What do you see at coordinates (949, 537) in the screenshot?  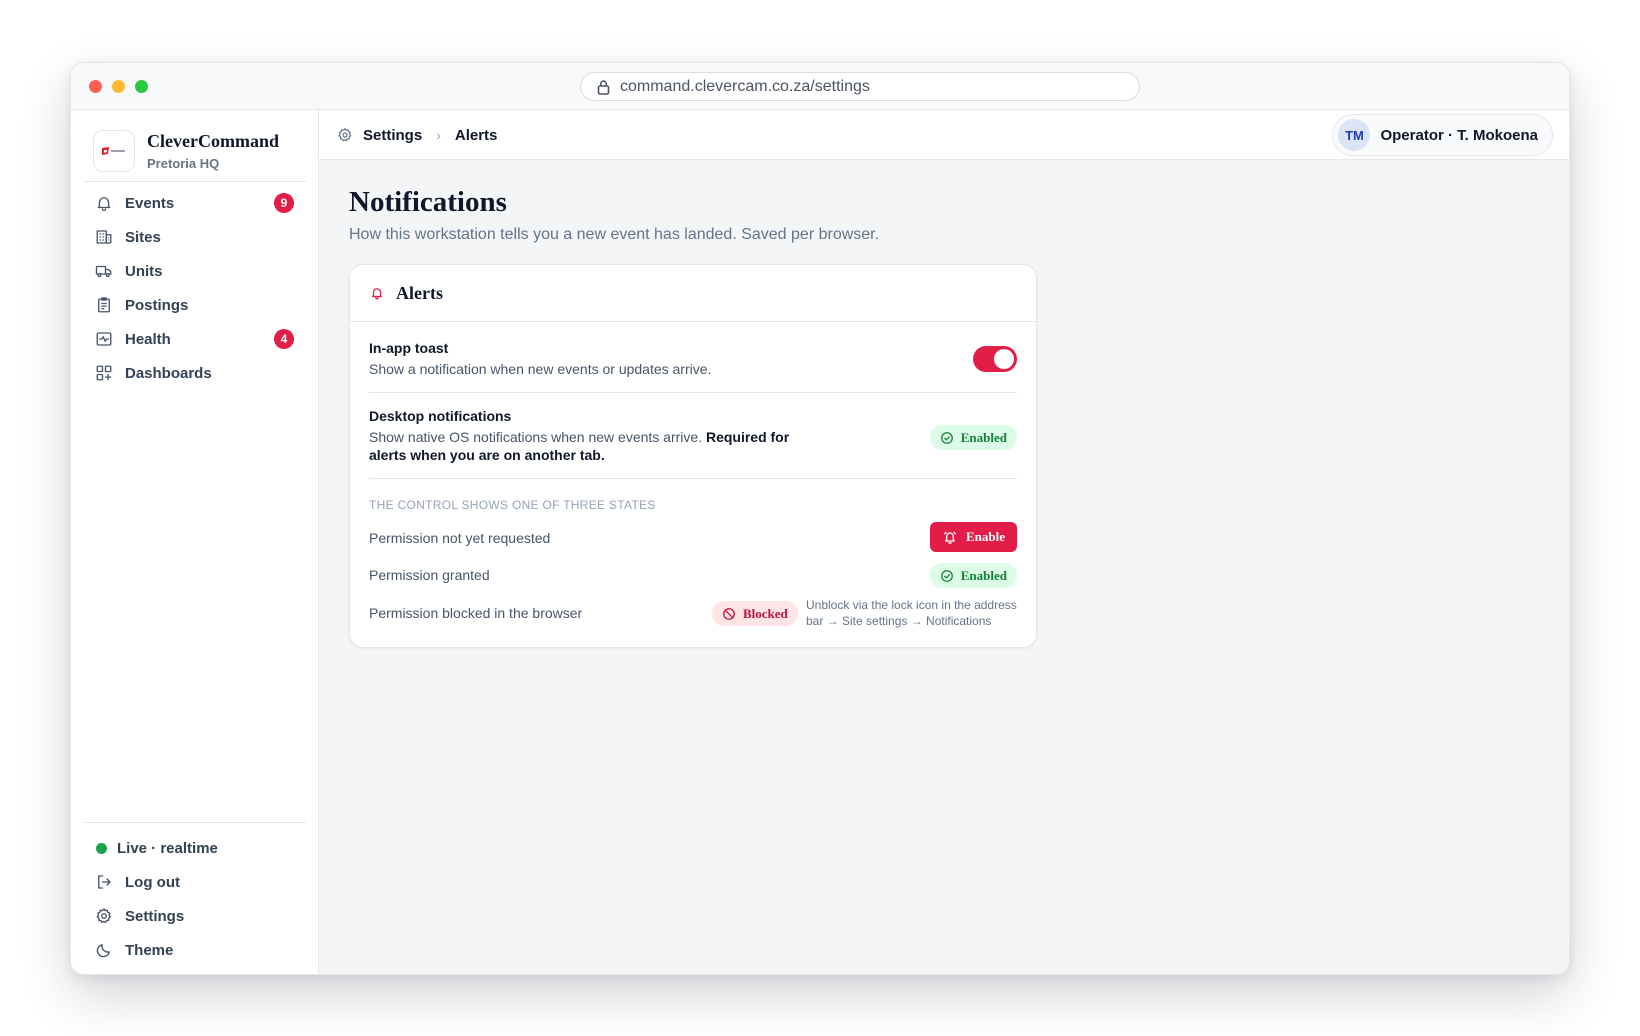 I see `alarm-bell-icon` at bounding box center [949, 537].